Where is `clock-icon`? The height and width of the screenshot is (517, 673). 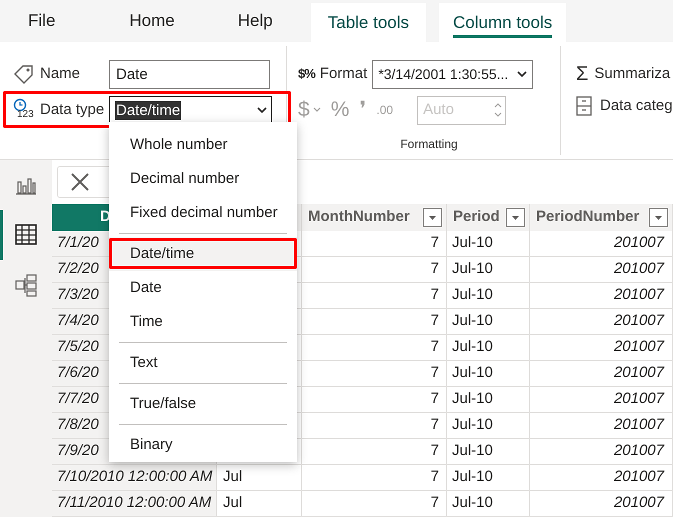
clock-icon is located at coordinates (20, 105).